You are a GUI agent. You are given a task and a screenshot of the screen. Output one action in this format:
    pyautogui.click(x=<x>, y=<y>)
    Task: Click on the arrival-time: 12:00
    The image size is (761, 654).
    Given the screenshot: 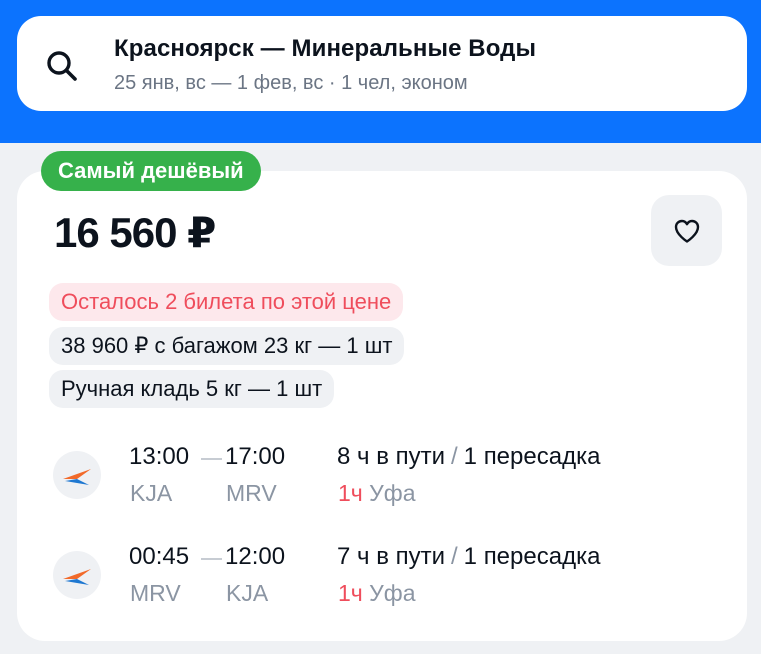 What is the action you would take?
    pyautogui.click(x=255, y=556)
    